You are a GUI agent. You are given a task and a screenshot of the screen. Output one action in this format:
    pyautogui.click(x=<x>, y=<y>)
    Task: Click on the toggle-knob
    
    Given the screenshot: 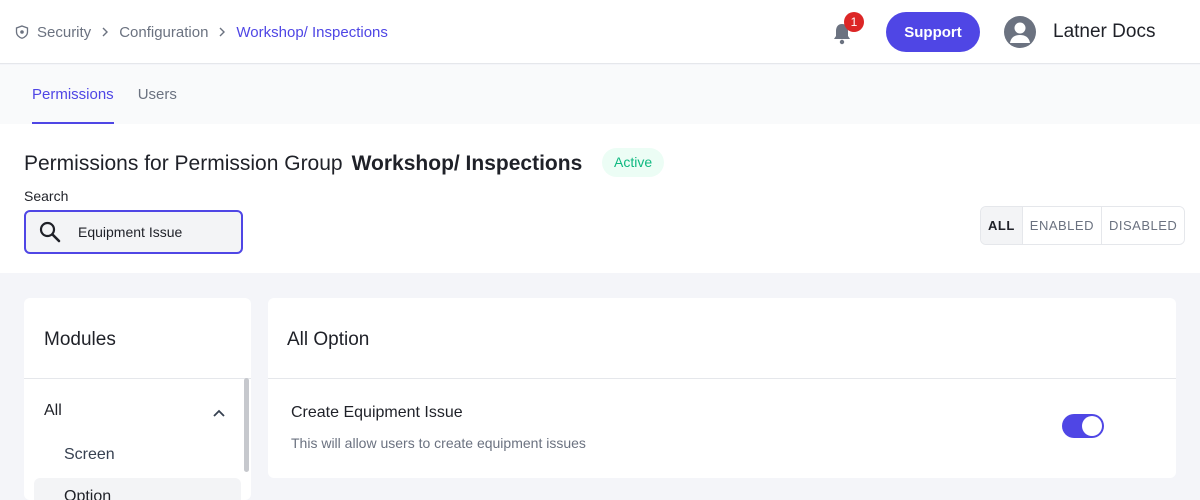 What is the action you would take?
    pyautogui.click(x=1092, y=426)
    